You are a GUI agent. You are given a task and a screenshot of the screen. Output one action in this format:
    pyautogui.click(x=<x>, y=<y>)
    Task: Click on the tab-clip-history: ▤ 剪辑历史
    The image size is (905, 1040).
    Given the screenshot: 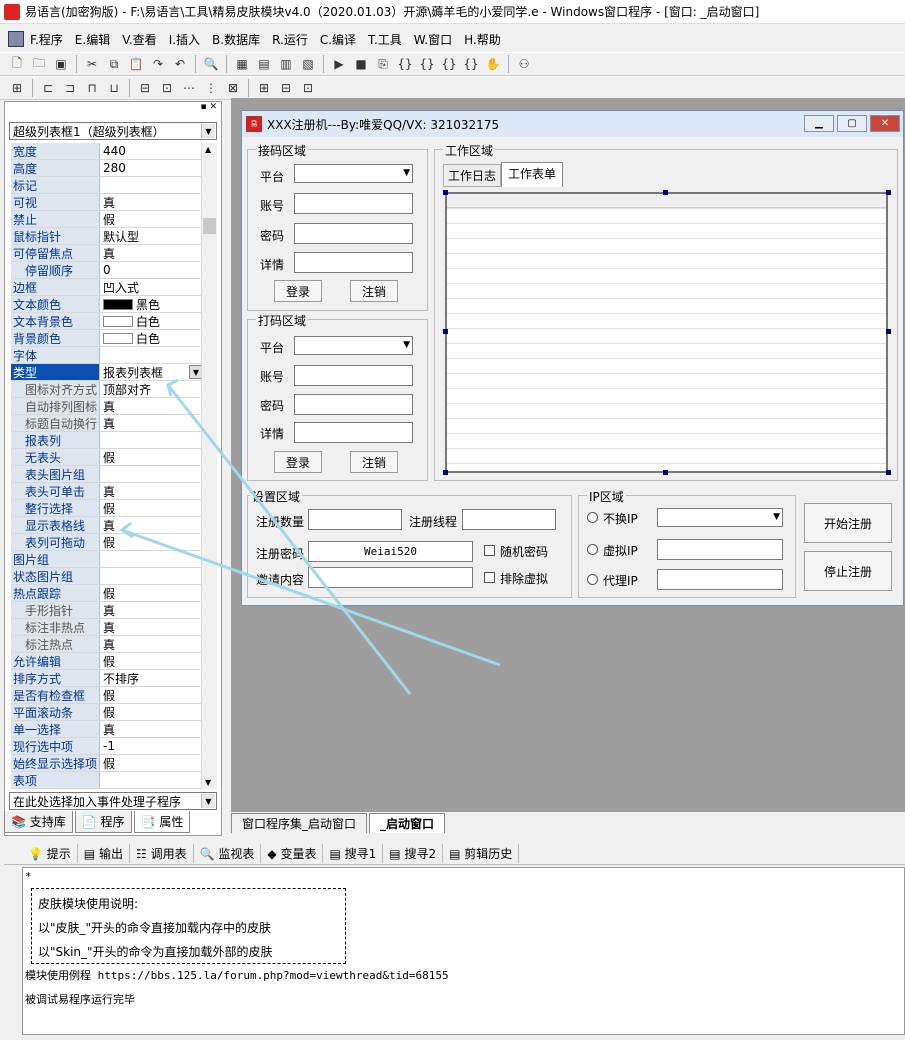 What is the action you would take?
    pyautogui.click(x=481, y=853)
    